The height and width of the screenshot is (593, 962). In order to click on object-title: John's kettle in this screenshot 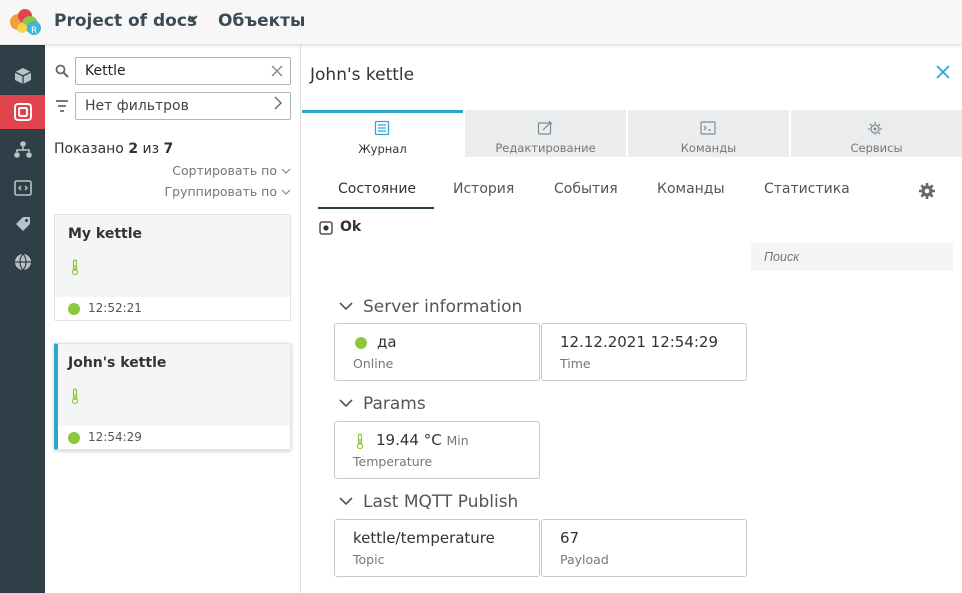, I will do `click(362, 75)`.